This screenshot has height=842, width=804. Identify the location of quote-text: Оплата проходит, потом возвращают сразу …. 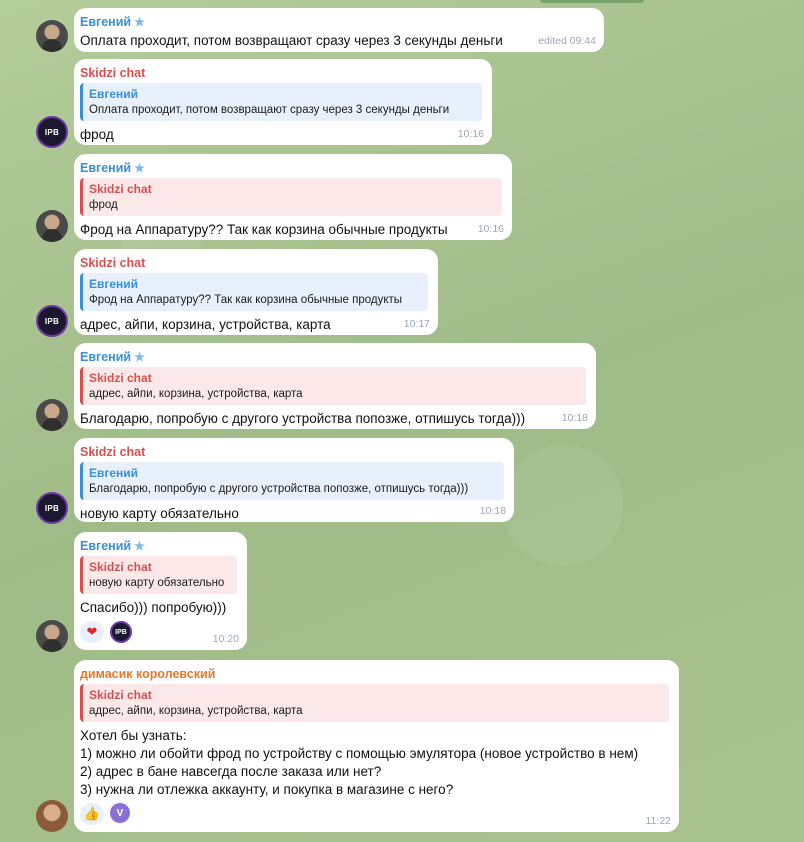
(269, 110).